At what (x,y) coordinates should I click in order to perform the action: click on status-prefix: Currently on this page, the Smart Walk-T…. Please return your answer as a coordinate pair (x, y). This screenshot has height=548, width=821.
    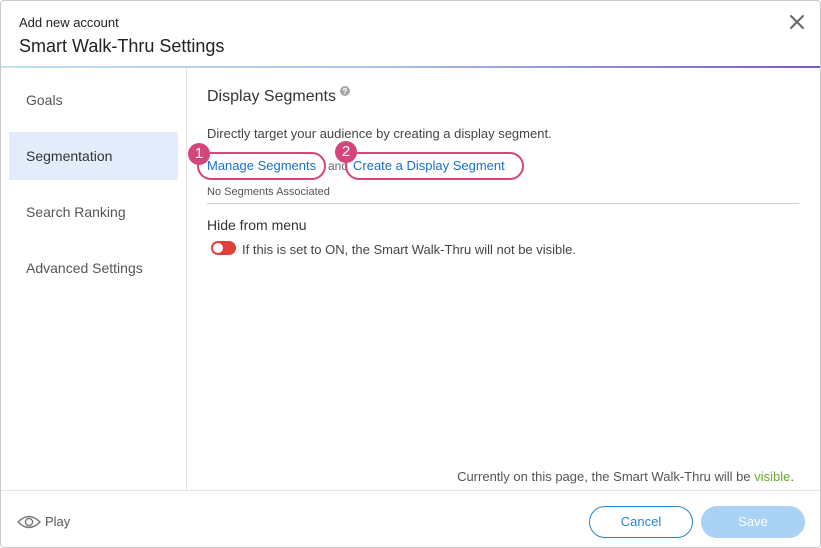
    Looking at the image, I should click on (606, 476).